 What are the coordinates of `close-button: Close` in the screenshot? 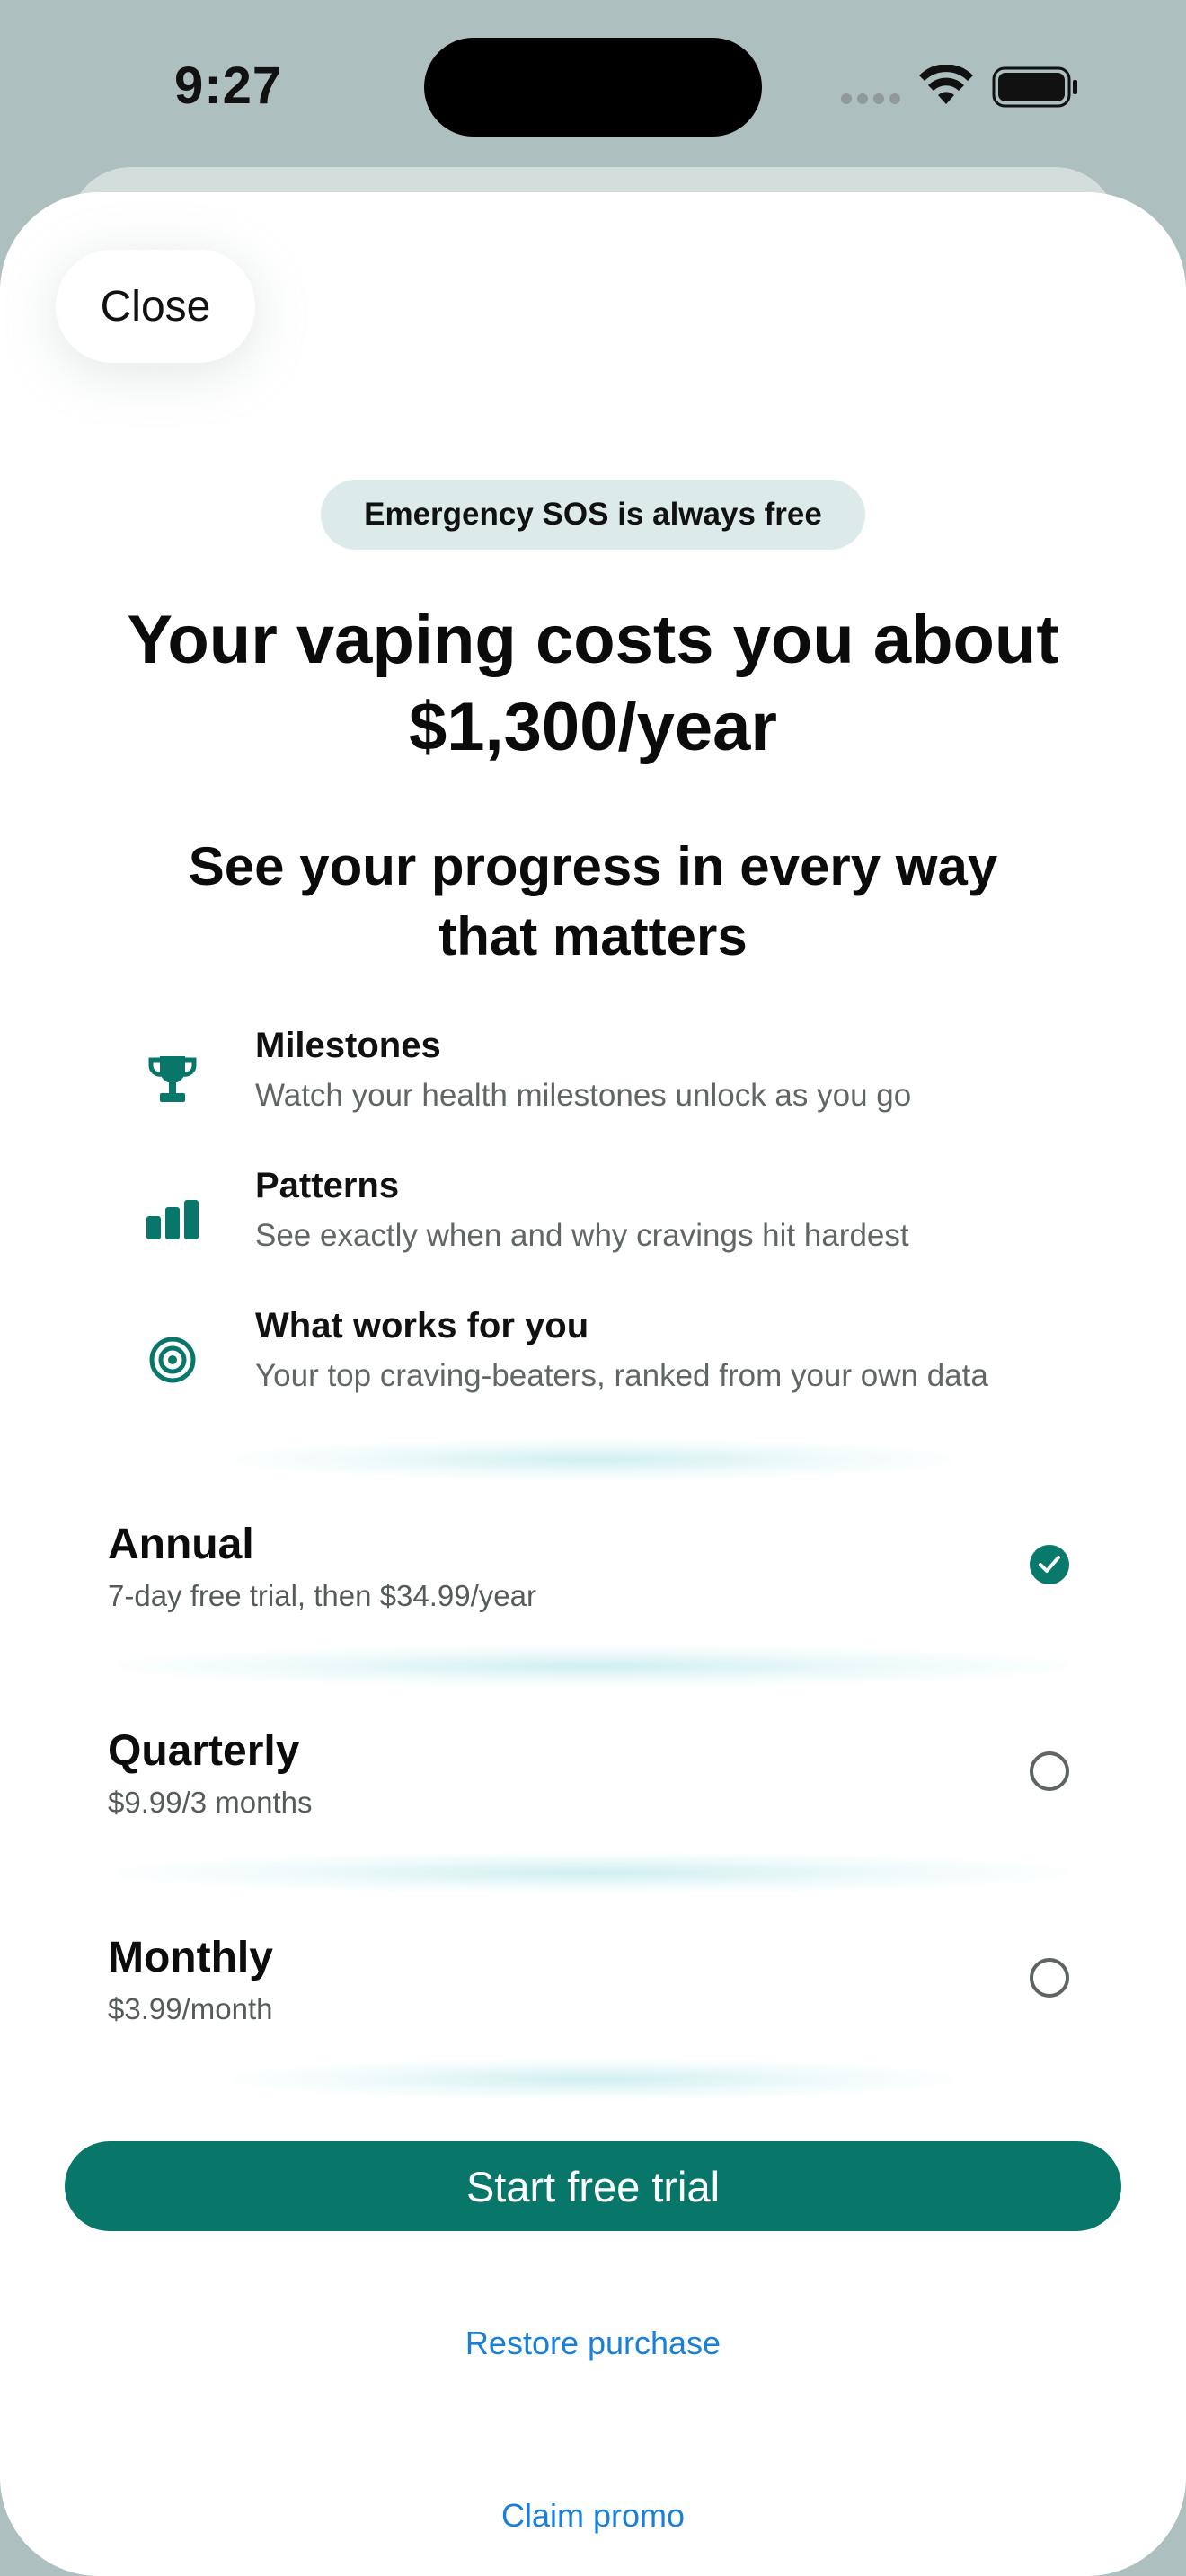 It's located at (155, 306).